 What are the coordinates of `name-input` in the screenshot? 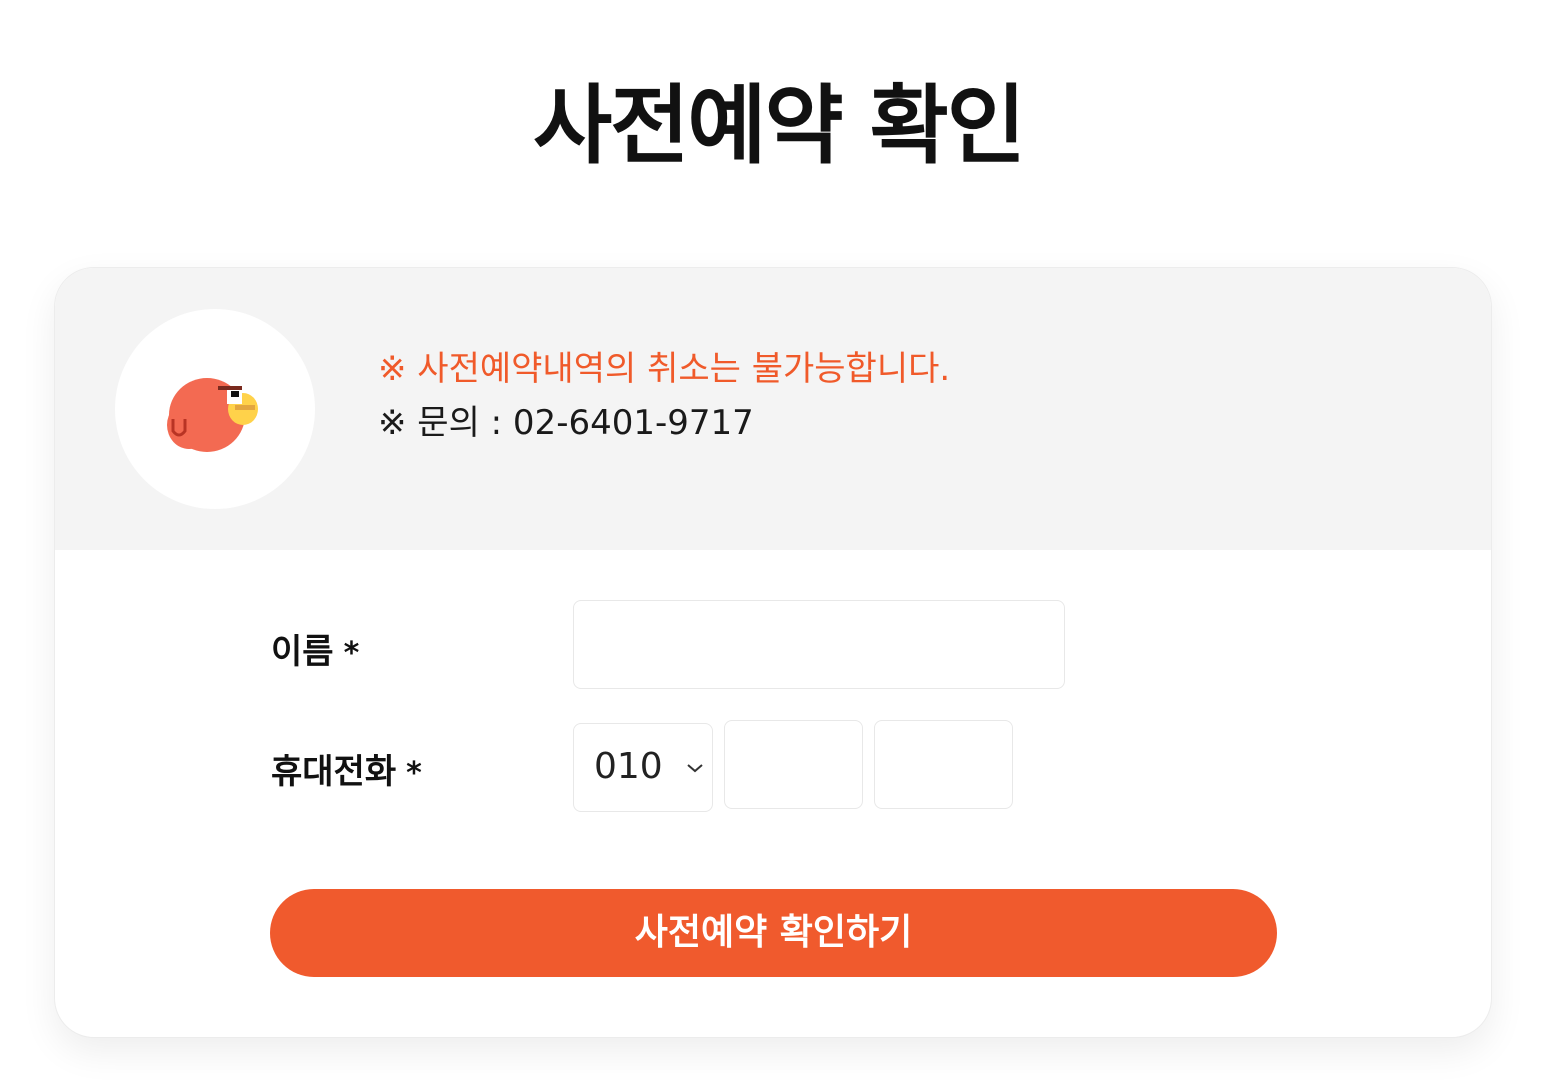 It's located at (819, 644).